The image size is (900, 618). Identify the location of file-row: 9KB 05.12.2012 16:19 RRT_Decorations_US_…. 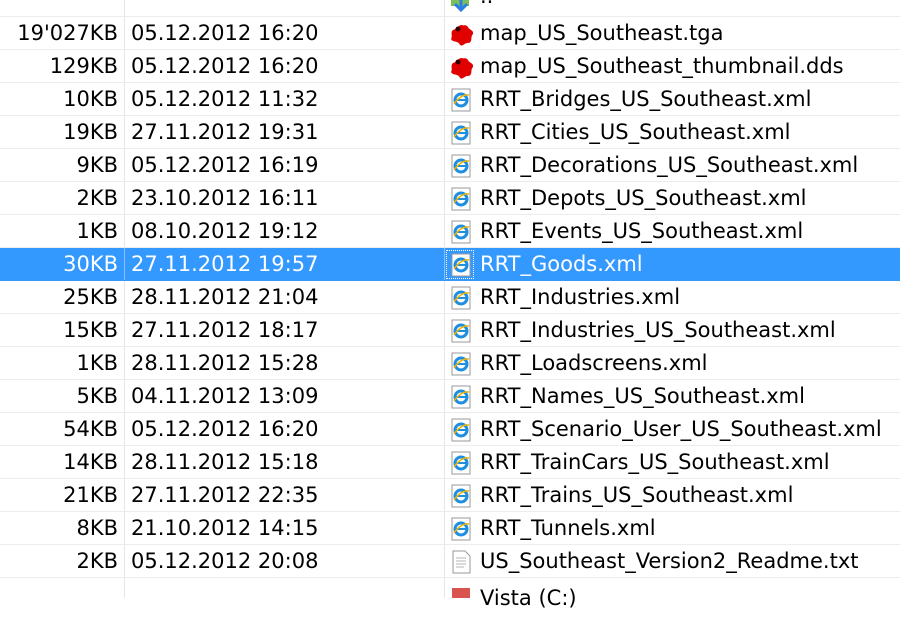
(450, 165).